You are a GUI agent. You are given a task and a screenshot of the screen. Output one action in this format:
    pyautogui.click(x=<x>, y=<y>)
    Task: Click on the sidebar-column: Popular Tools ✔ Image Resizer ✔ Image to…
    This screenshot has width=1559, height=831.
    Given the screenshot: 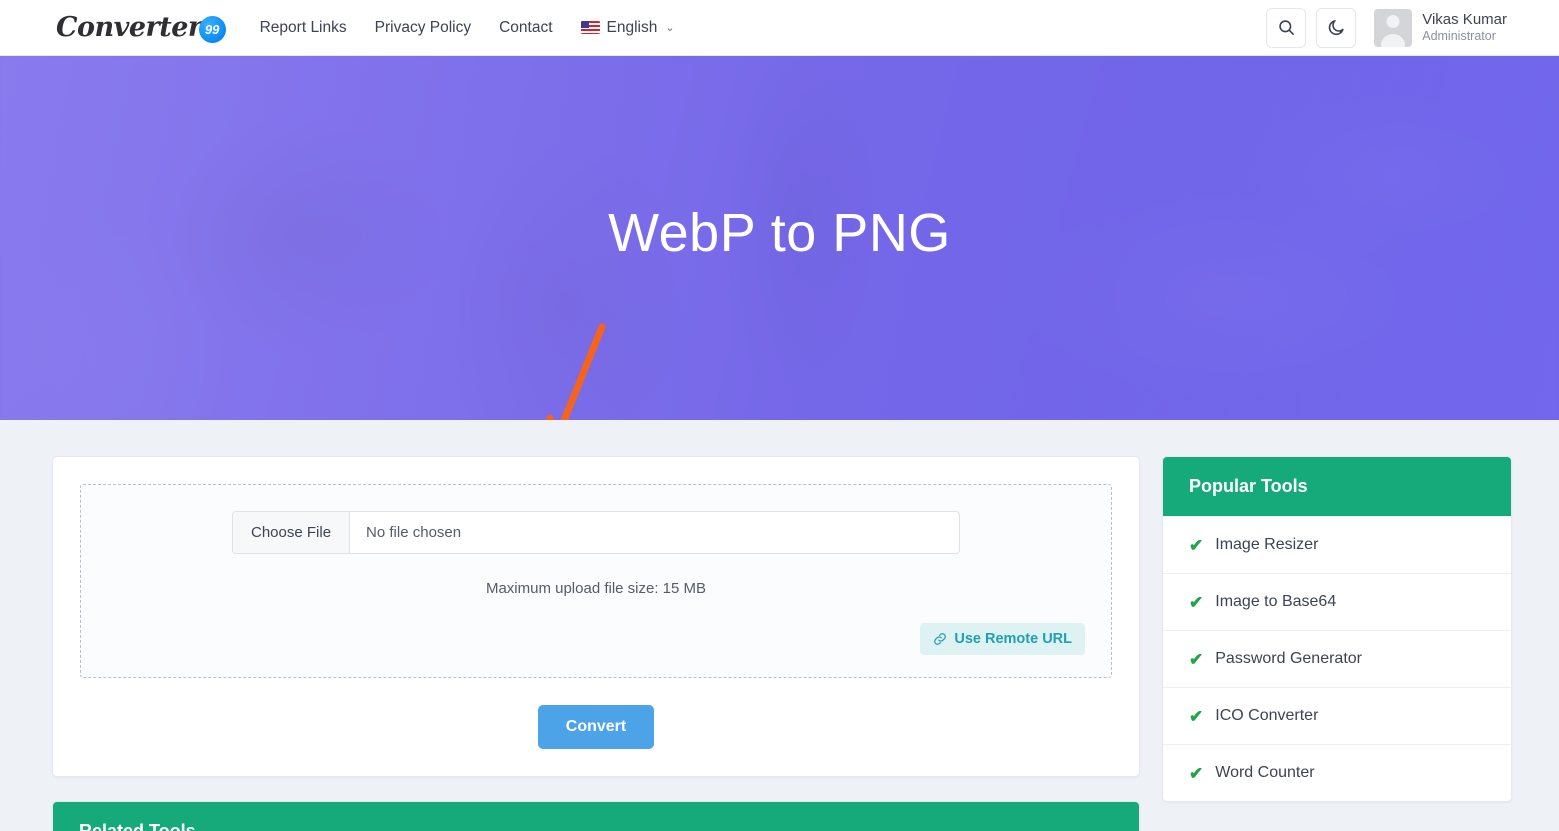 What is the action you would take?
    pyautogui.click(x=1337, y=643)
    